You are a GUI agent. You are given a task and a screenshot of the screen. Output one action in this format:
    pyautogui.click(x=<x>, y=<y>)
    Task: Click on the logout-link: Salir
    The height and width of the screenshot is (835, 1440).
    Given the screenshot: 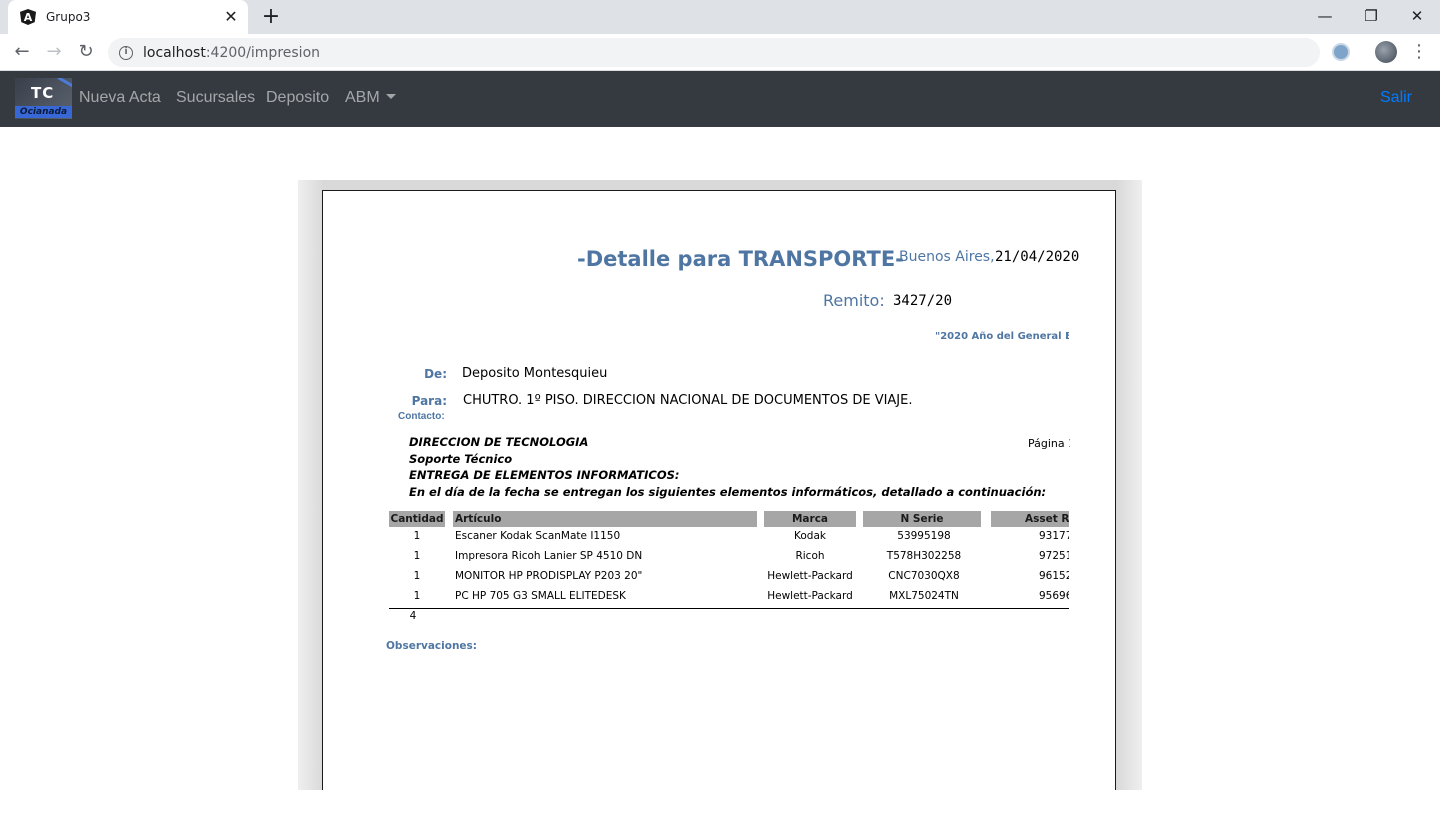 What is the action you would take?
    pyautogui.click(x=1396, y=98)
    